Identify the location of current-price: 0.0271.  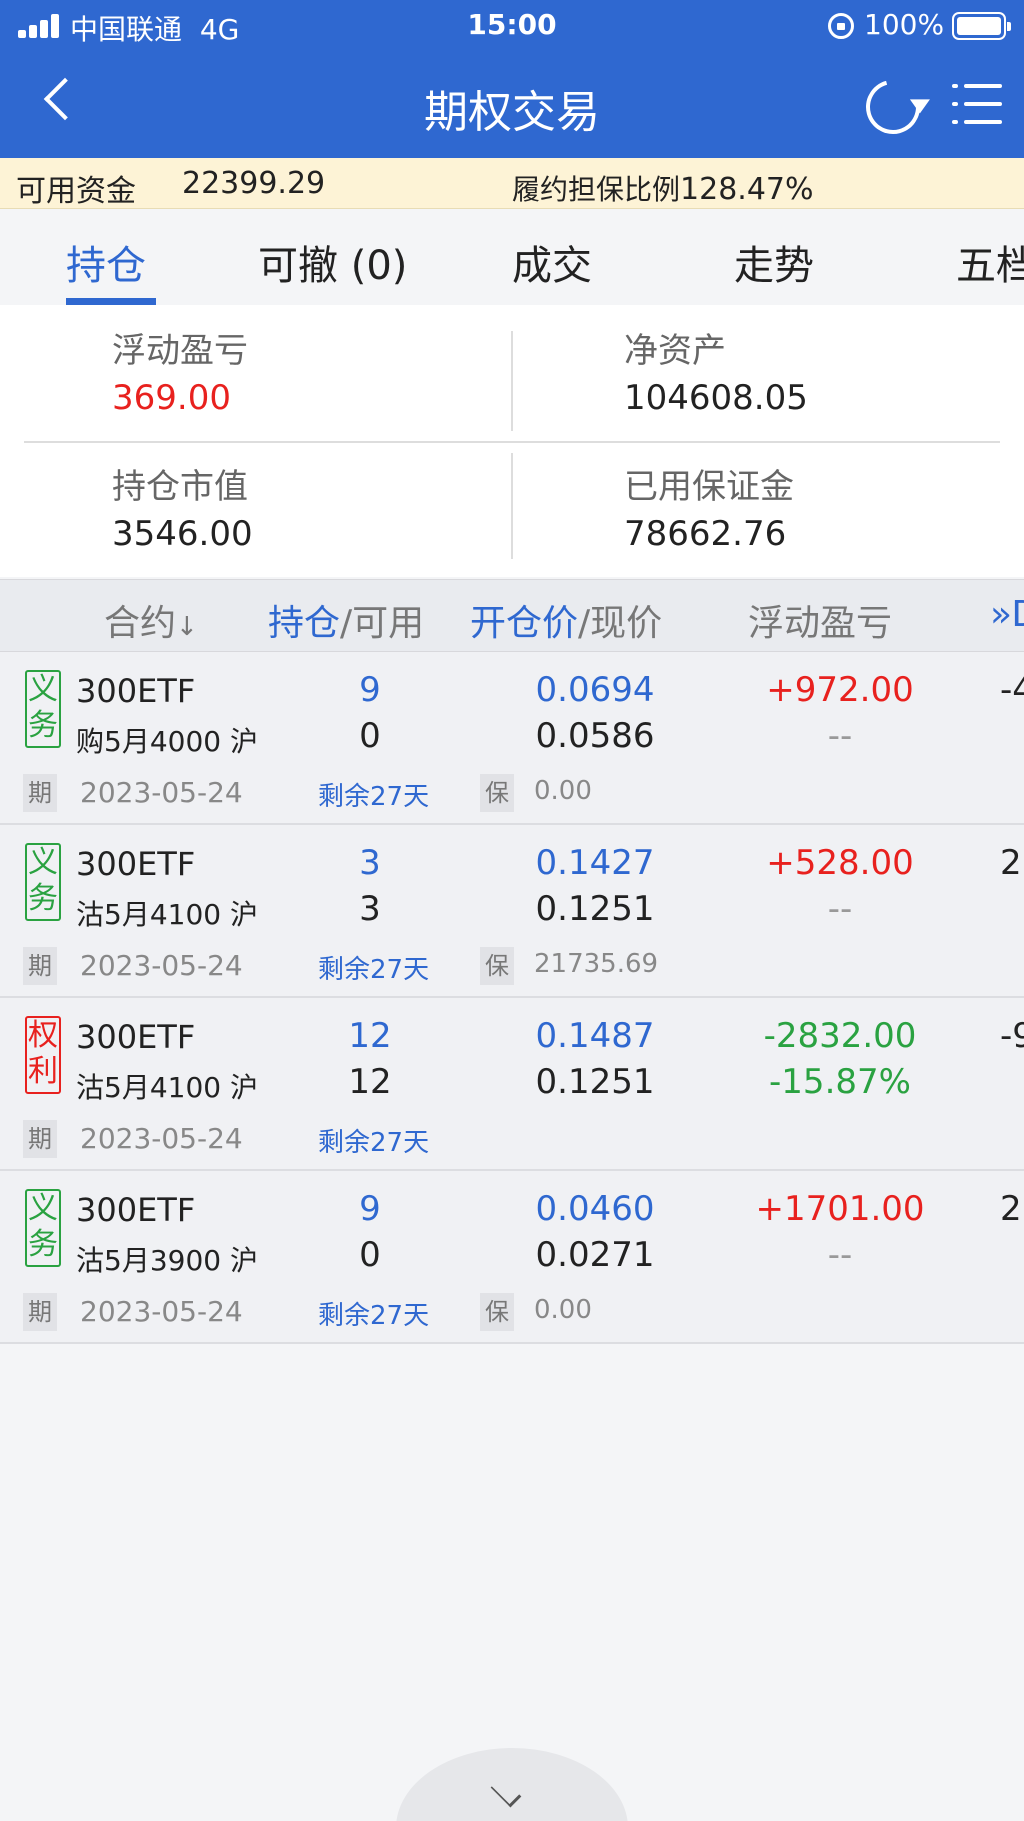
(595, 1255).